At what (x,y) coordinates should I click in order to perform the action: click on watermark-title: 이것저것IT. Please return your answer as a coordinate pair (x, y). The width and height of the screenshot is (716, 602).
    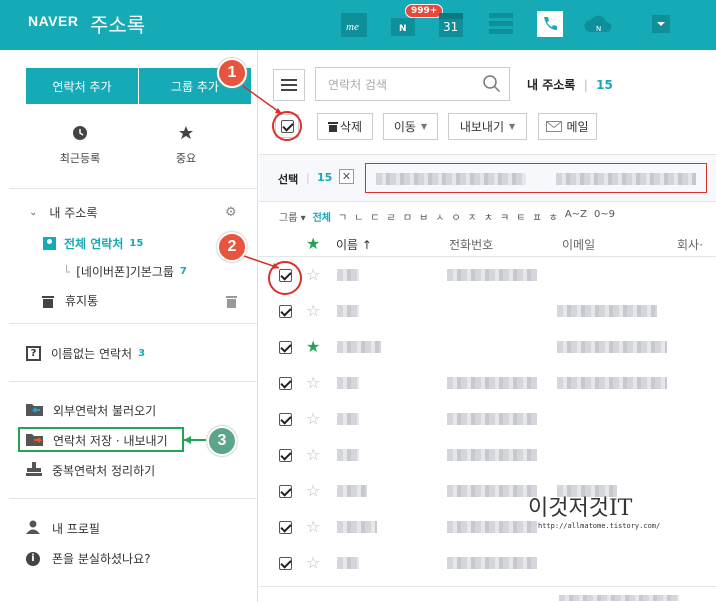
    Looking at the image, I should click on (580, 508).